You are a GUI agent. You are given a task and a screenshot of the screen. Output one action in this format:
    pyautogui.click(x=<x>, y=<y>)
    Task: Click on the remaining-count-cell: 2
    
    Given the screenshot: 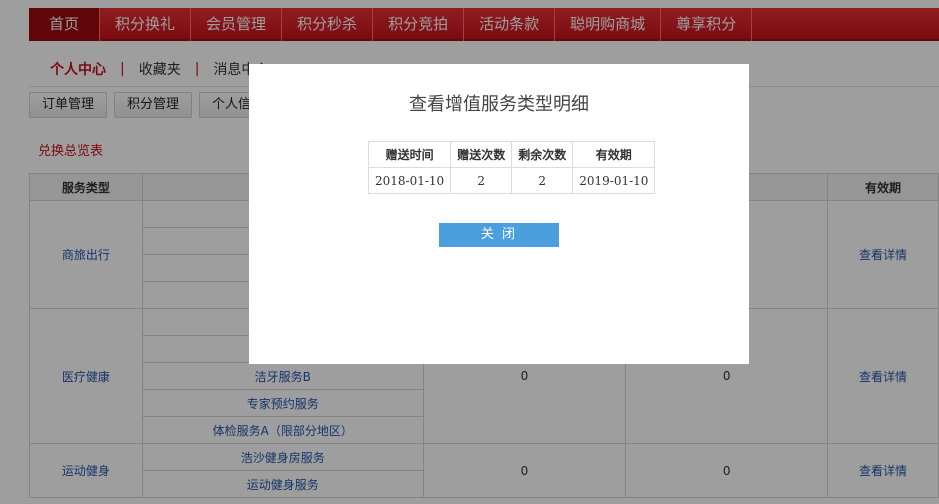 What is the action you would take?
    pyautogui.click(x=542, y=180)
    